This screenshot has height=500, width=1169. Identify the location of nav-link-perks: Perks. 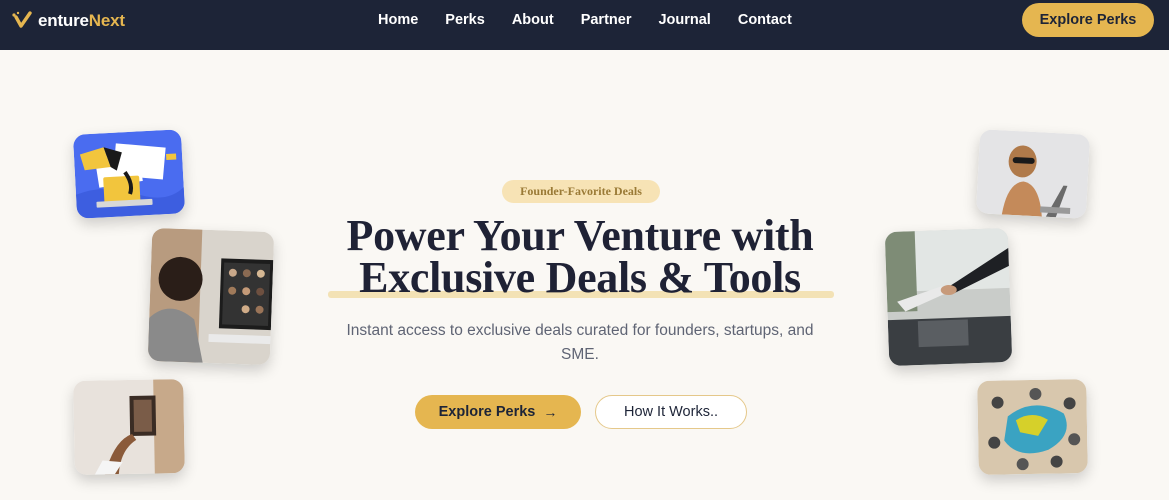
(465, 20).